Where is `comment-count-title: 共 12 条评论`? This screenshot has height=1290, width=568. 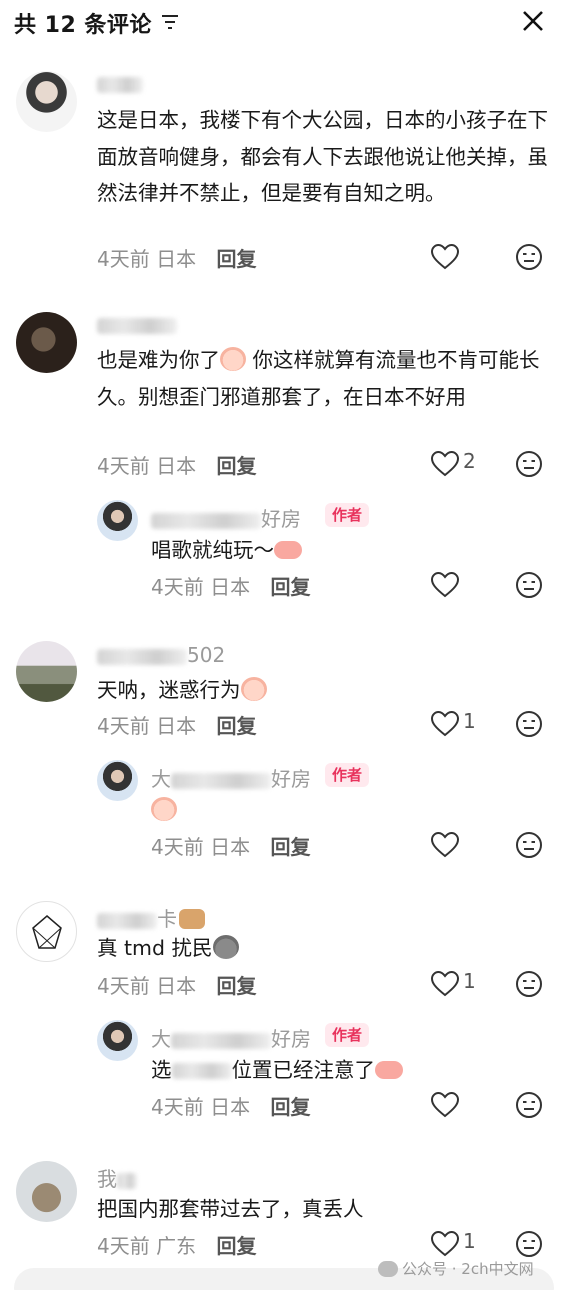 comment-count-title: 共 12 条评论 is located at coordinates (83, 25).